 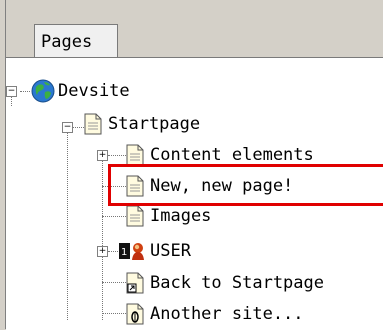 I want to click on svg-text: 1, so click(x=124, y=252).